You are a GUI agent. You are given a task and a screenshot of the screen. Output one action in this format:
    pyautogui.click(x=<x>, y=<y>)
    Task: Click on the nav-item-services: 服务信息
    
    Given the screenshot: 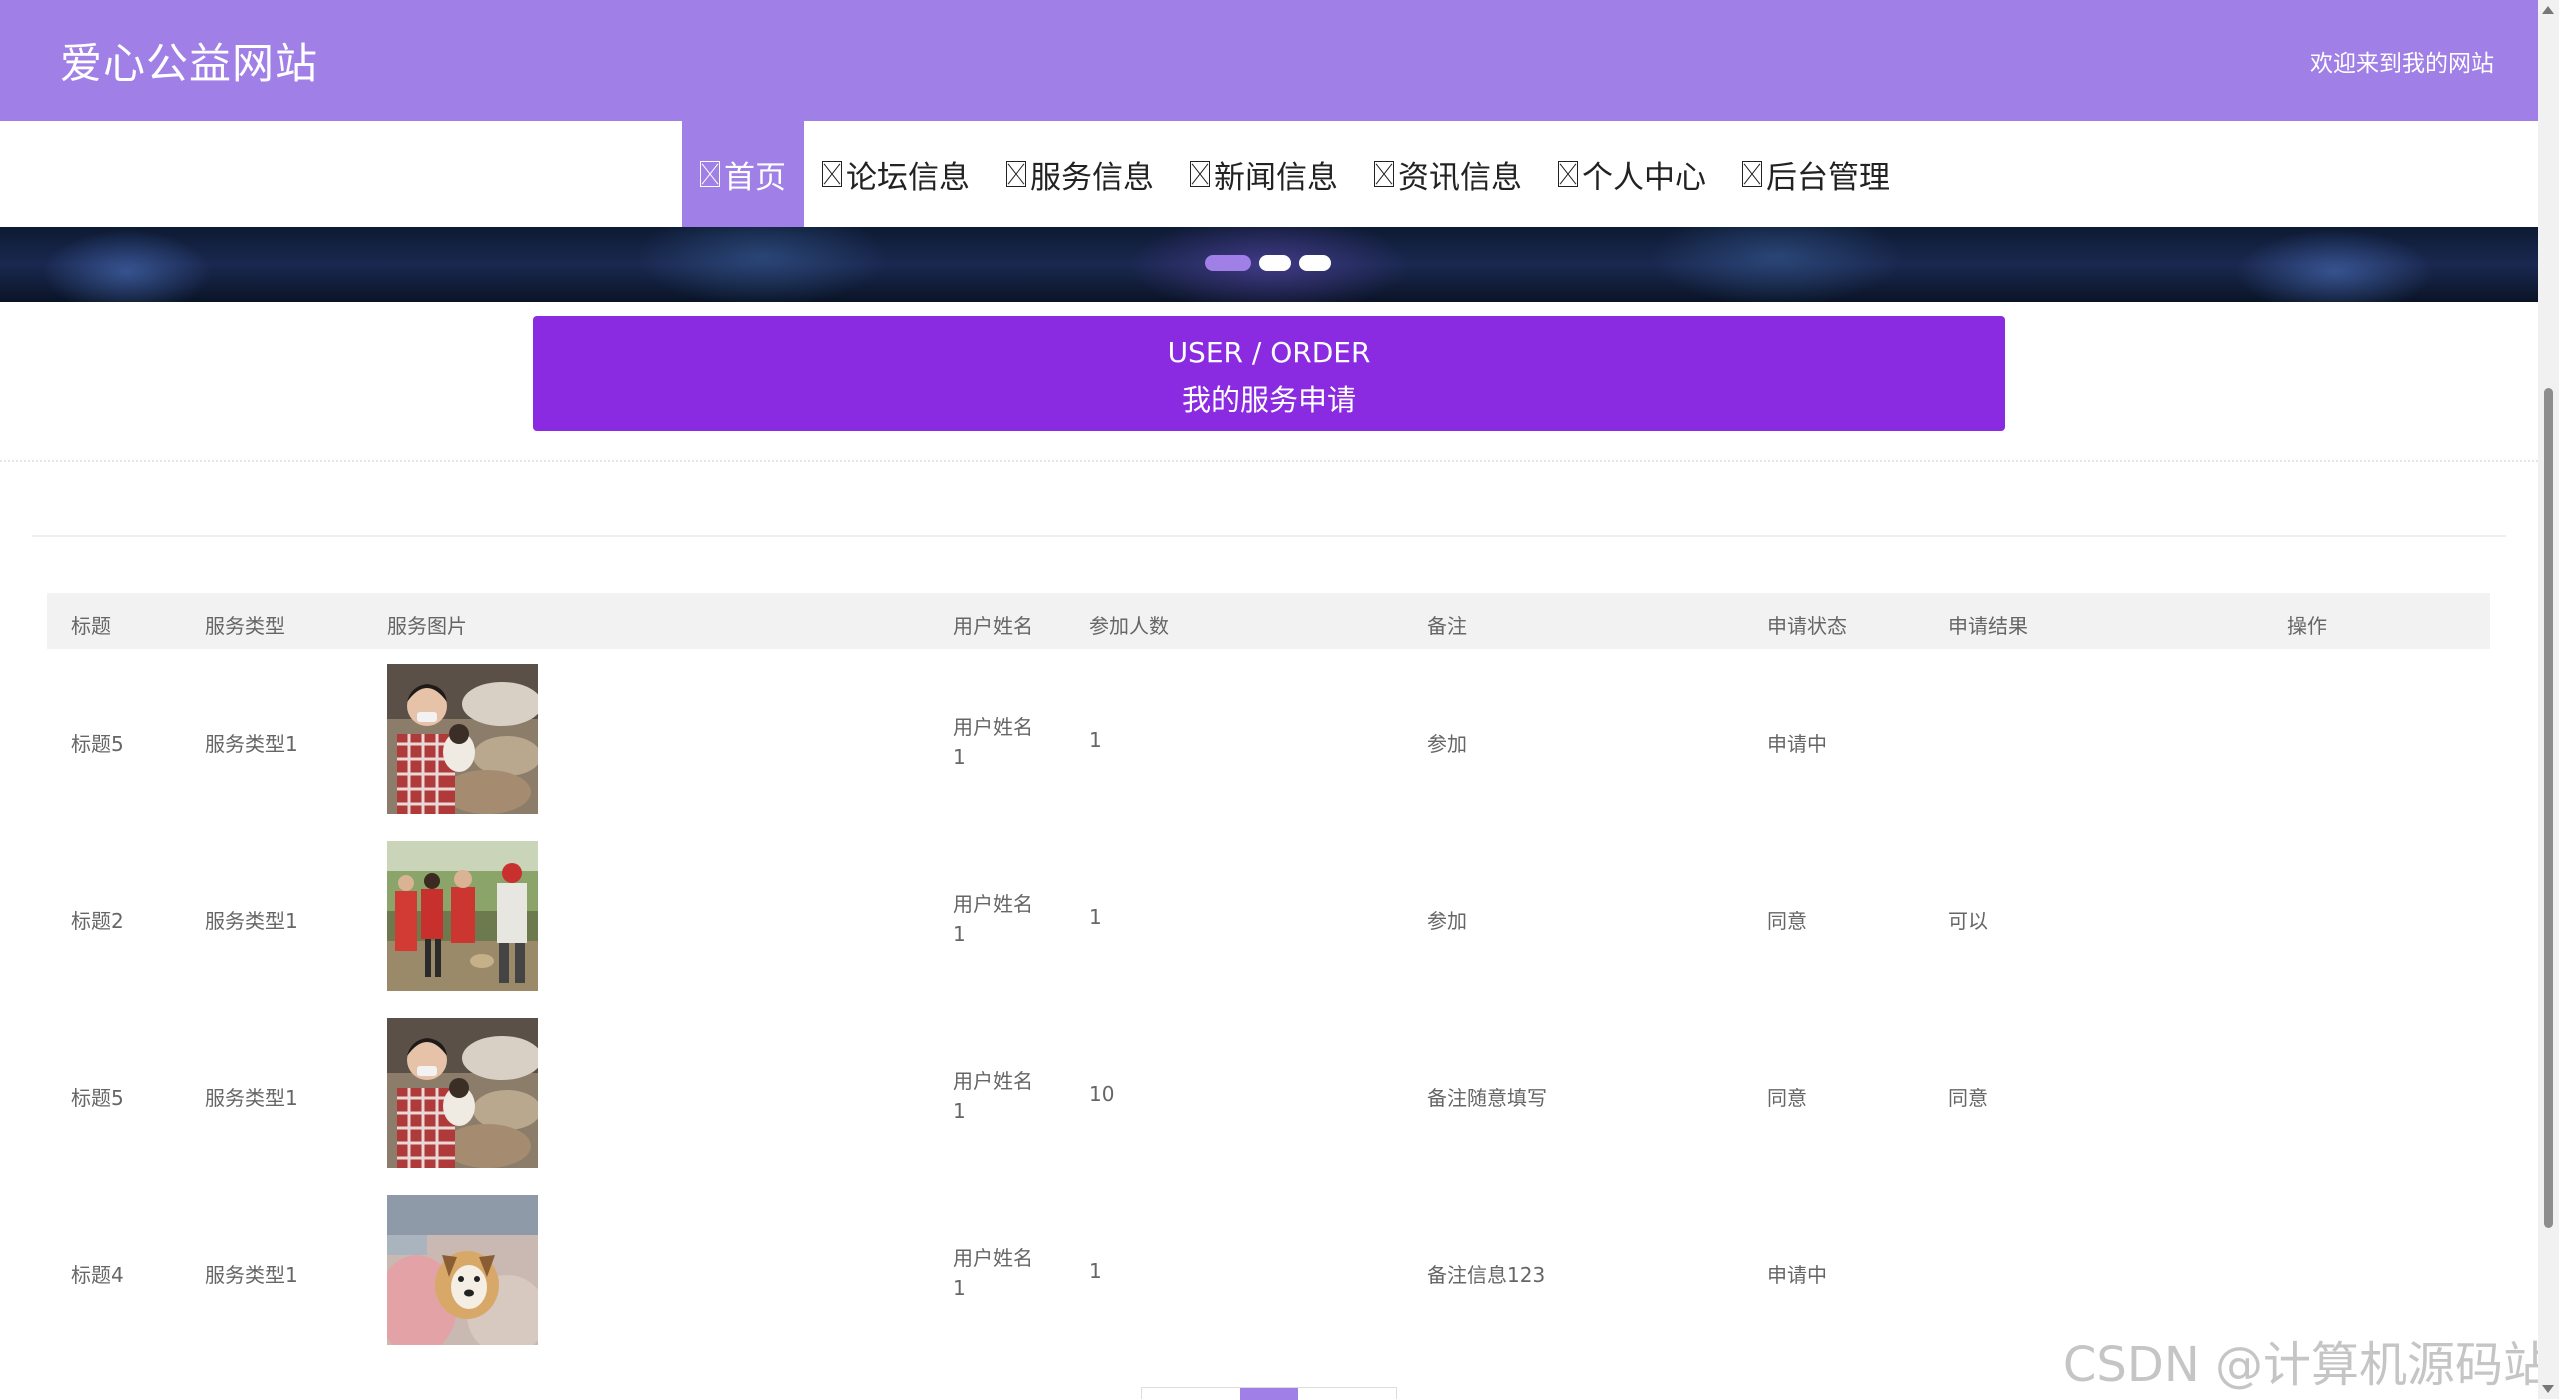 What is the action you would take?
    pyautogui.click(x=1080, y=174)
    